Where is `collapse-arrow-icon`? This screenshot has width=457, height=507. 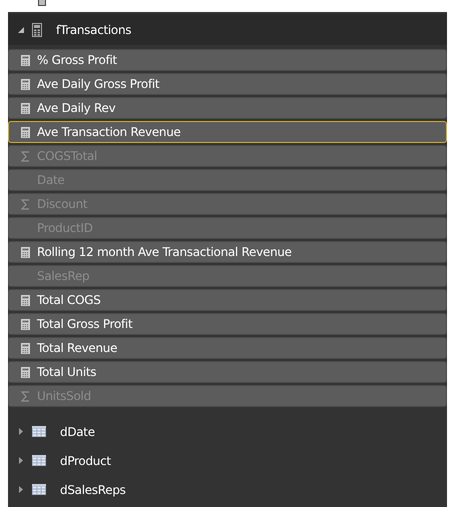
collapse-arrow-icon is located at coordinates (21, 29).